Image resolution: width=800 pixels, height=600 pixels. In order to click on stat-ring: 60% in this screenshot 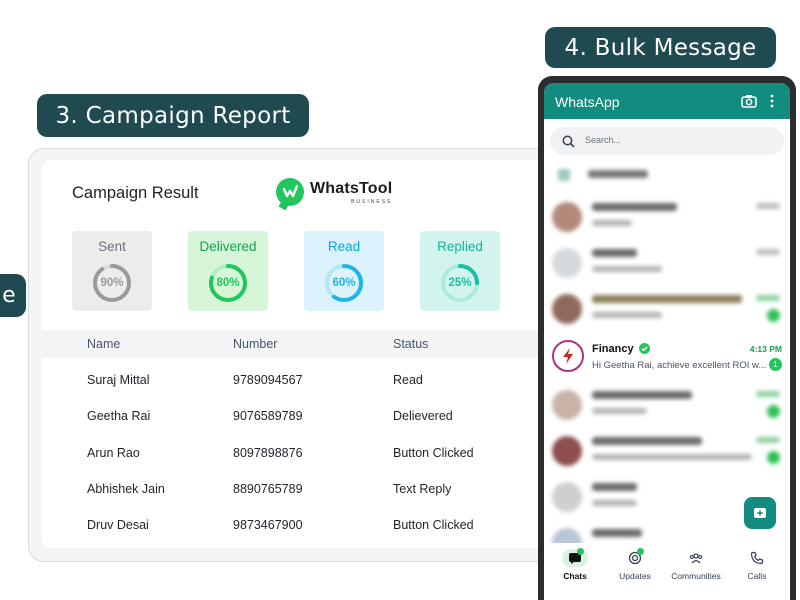, I will do `click(344, 283)`.